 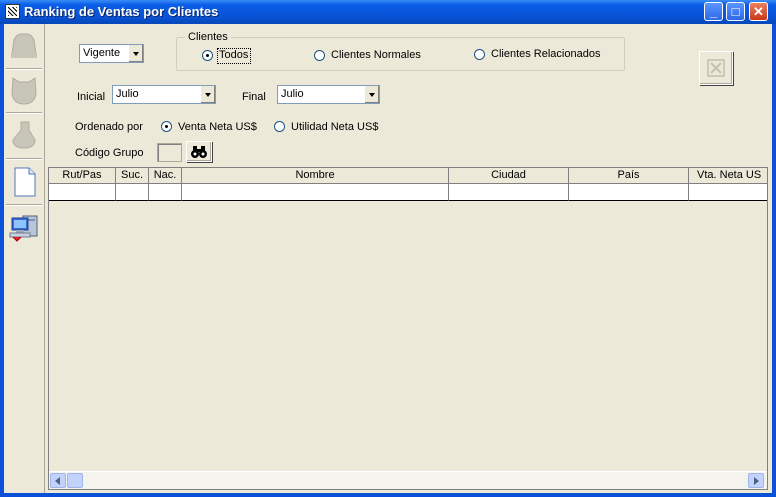 What do you see at coordinates (109, 127) in the screenshot?
I see `order-label: Ordenado por` at bounding box center [109, 127].